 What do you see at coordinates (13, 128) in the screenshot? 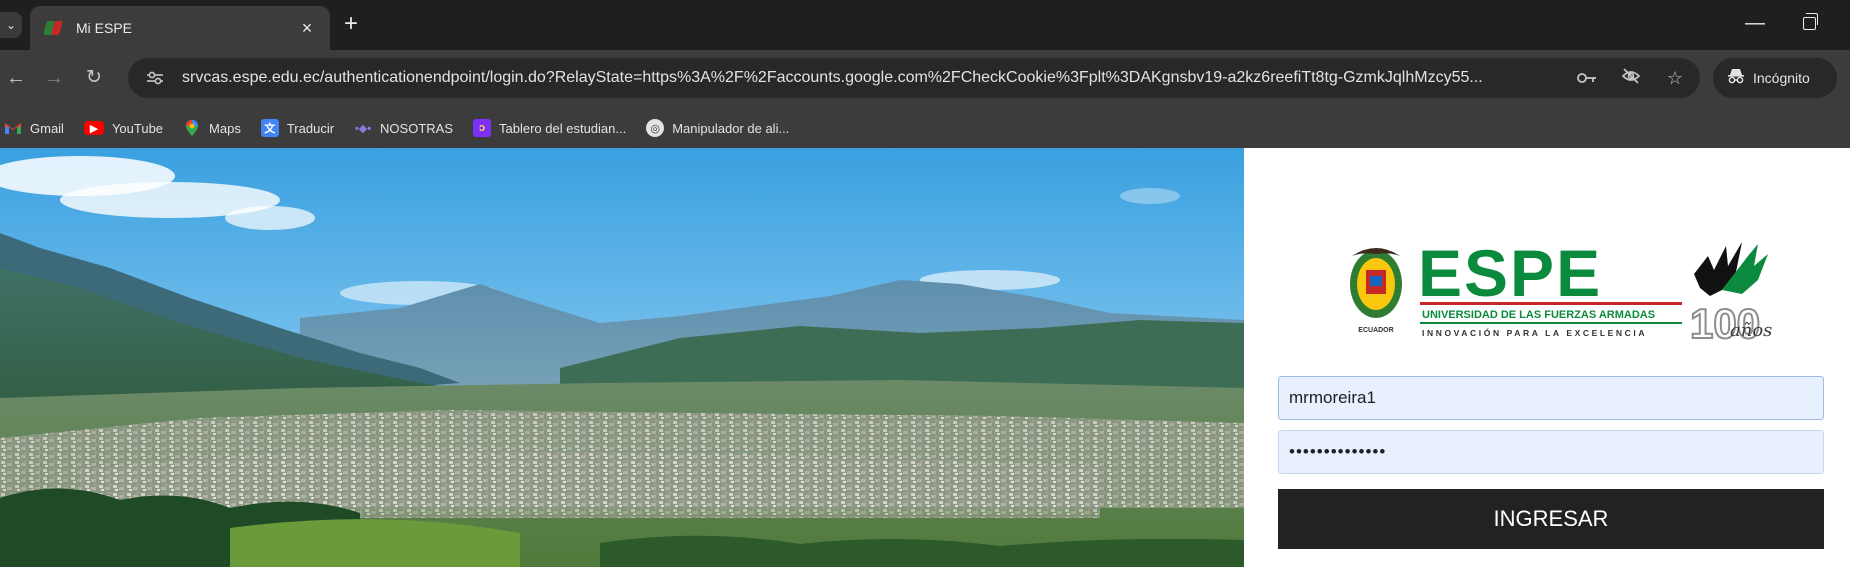
I see `gmail-icon` at bounding box center [13, 128].